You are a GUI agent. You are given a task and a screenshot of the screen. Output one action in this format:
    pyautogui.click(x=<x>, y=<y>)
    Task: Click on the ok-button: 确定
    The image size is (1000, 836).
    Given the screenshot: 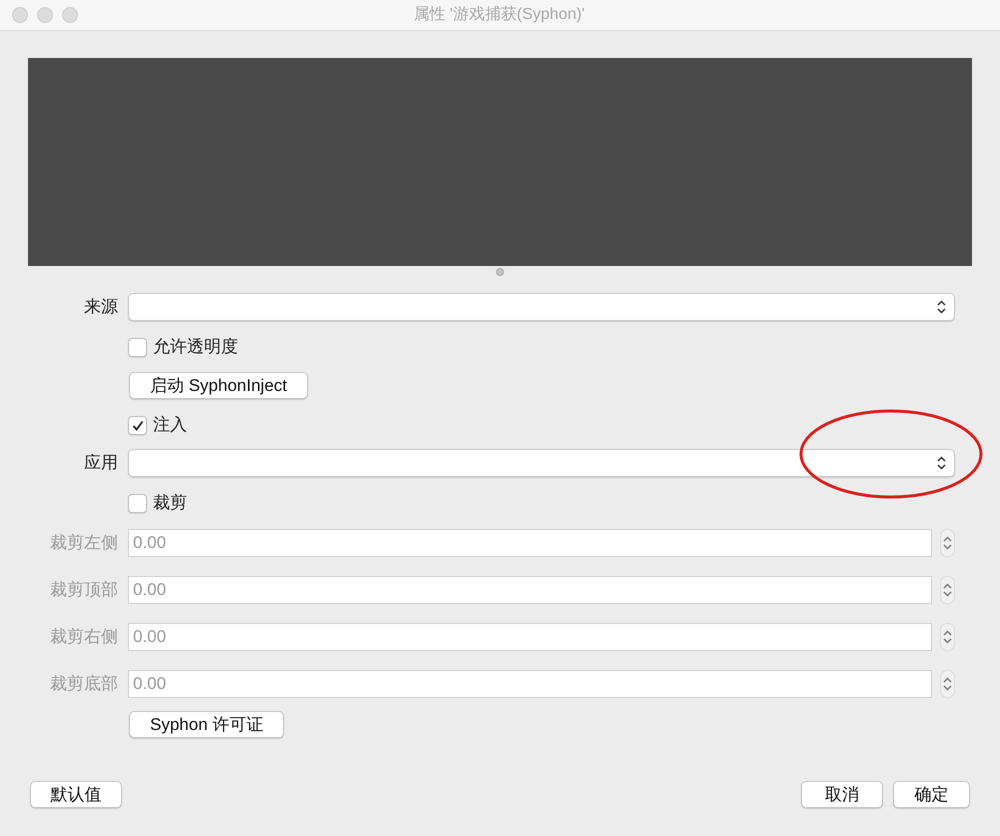 What is the action you would take?
    pyautogui.click(x=931, y=794)
    